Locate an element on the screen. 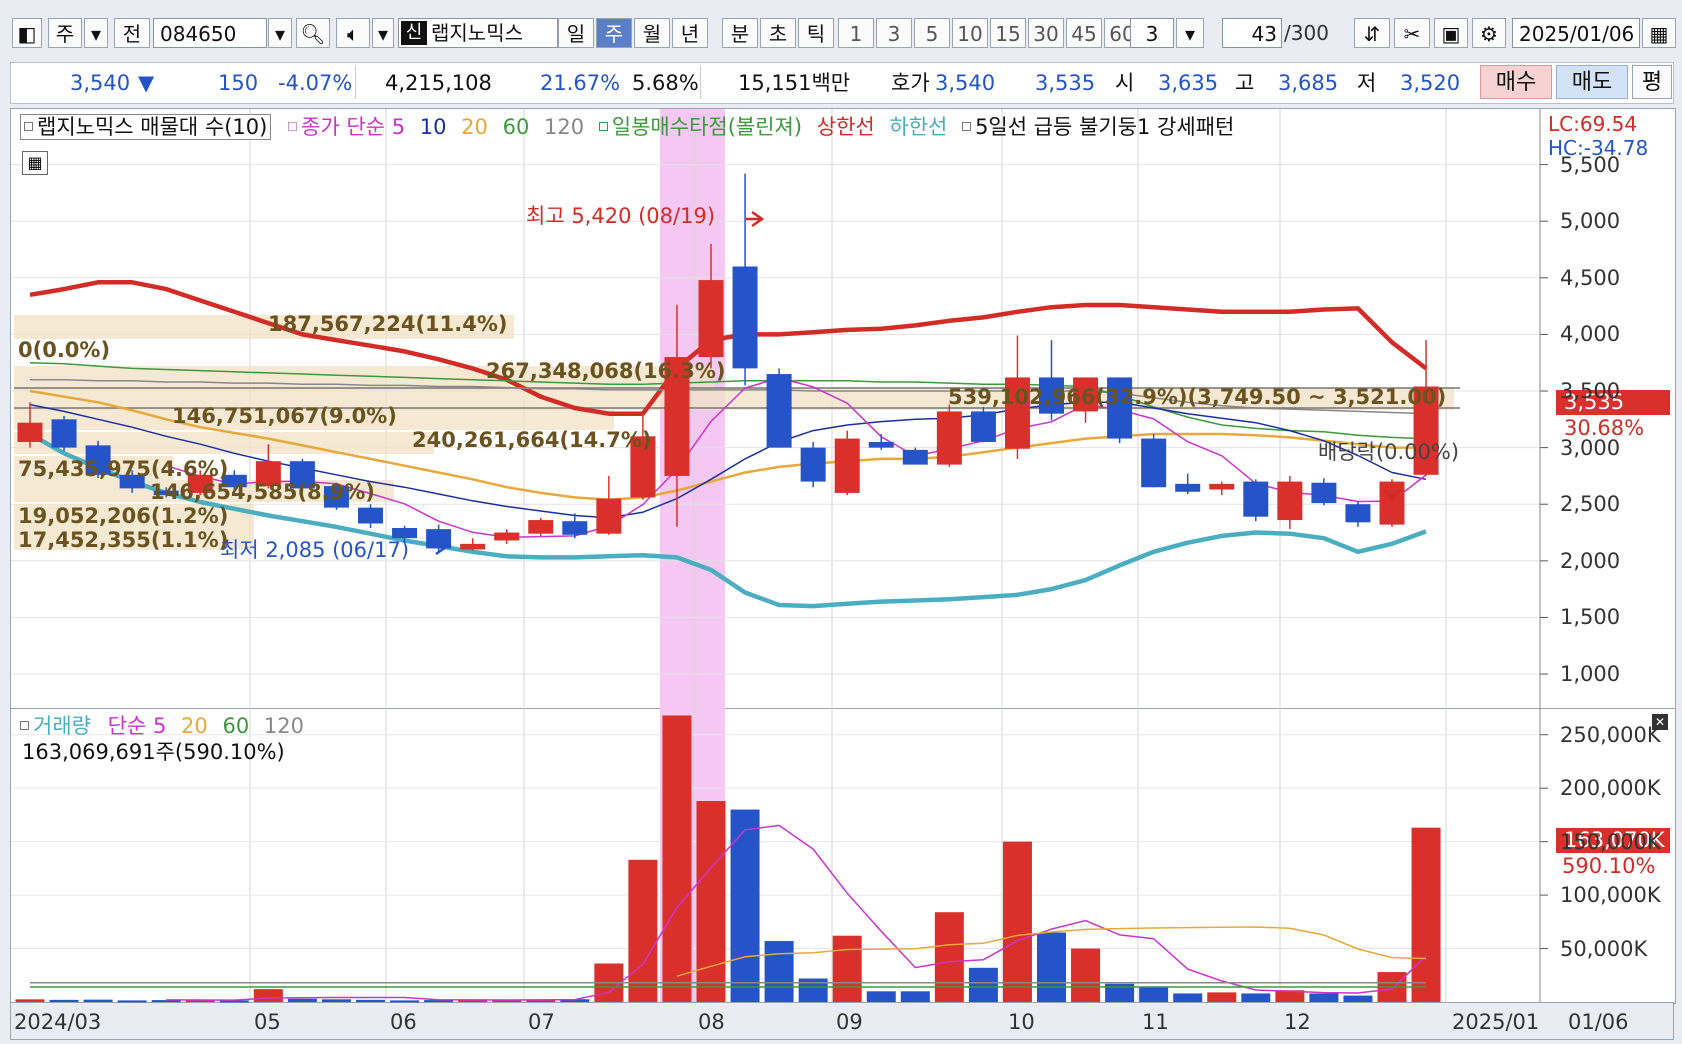 The width and height of the screenshot is (1682, 1044). legend-ma20: 20 is located at coordinates (474, 127).